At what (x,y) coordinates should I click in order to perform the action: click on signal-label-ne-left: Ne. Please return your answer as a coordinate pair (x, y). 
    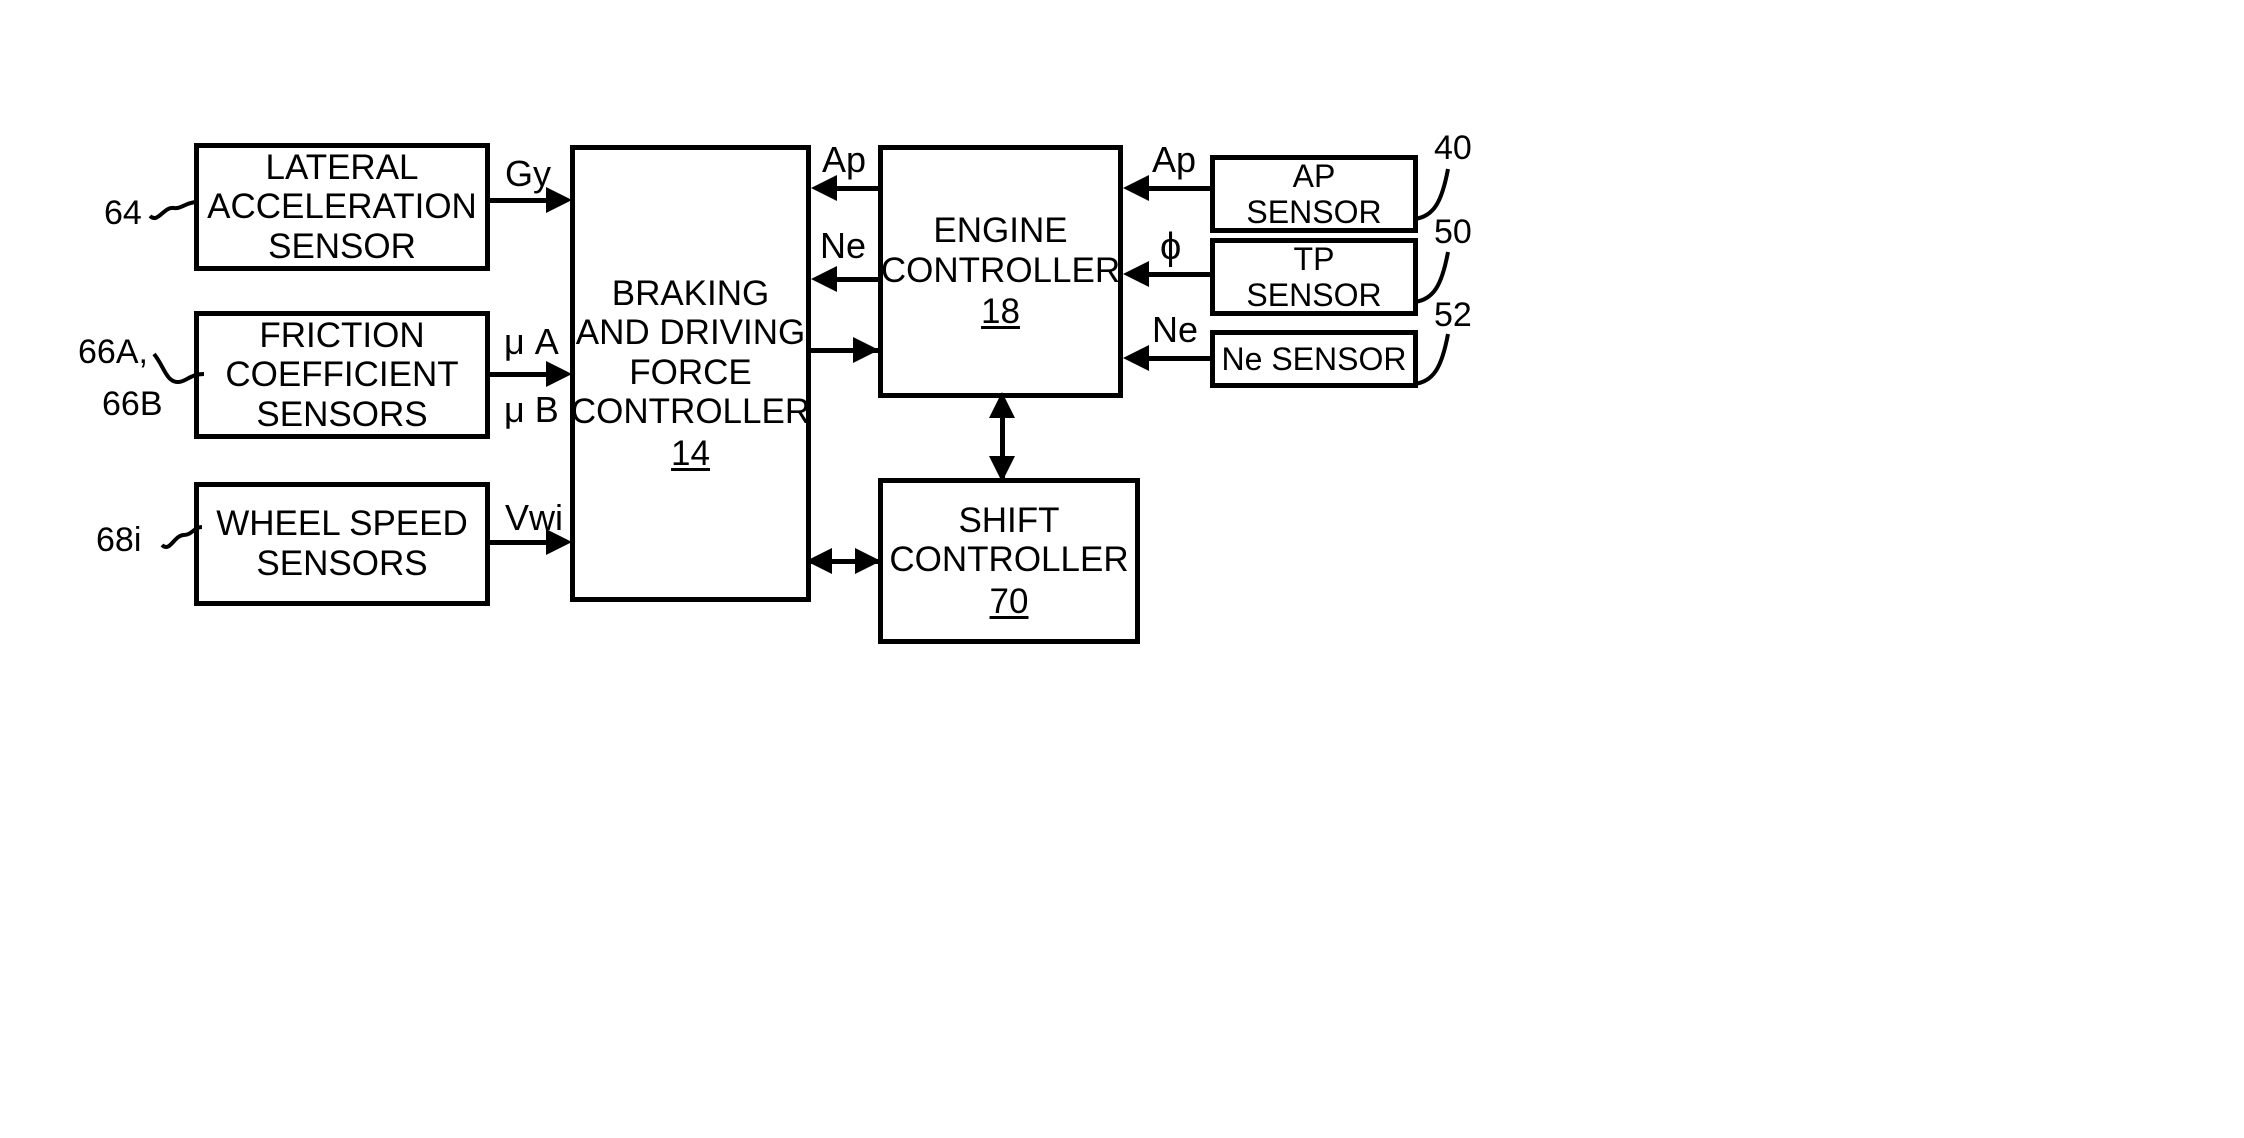
    Looking at the image, I should click on (843, 245).